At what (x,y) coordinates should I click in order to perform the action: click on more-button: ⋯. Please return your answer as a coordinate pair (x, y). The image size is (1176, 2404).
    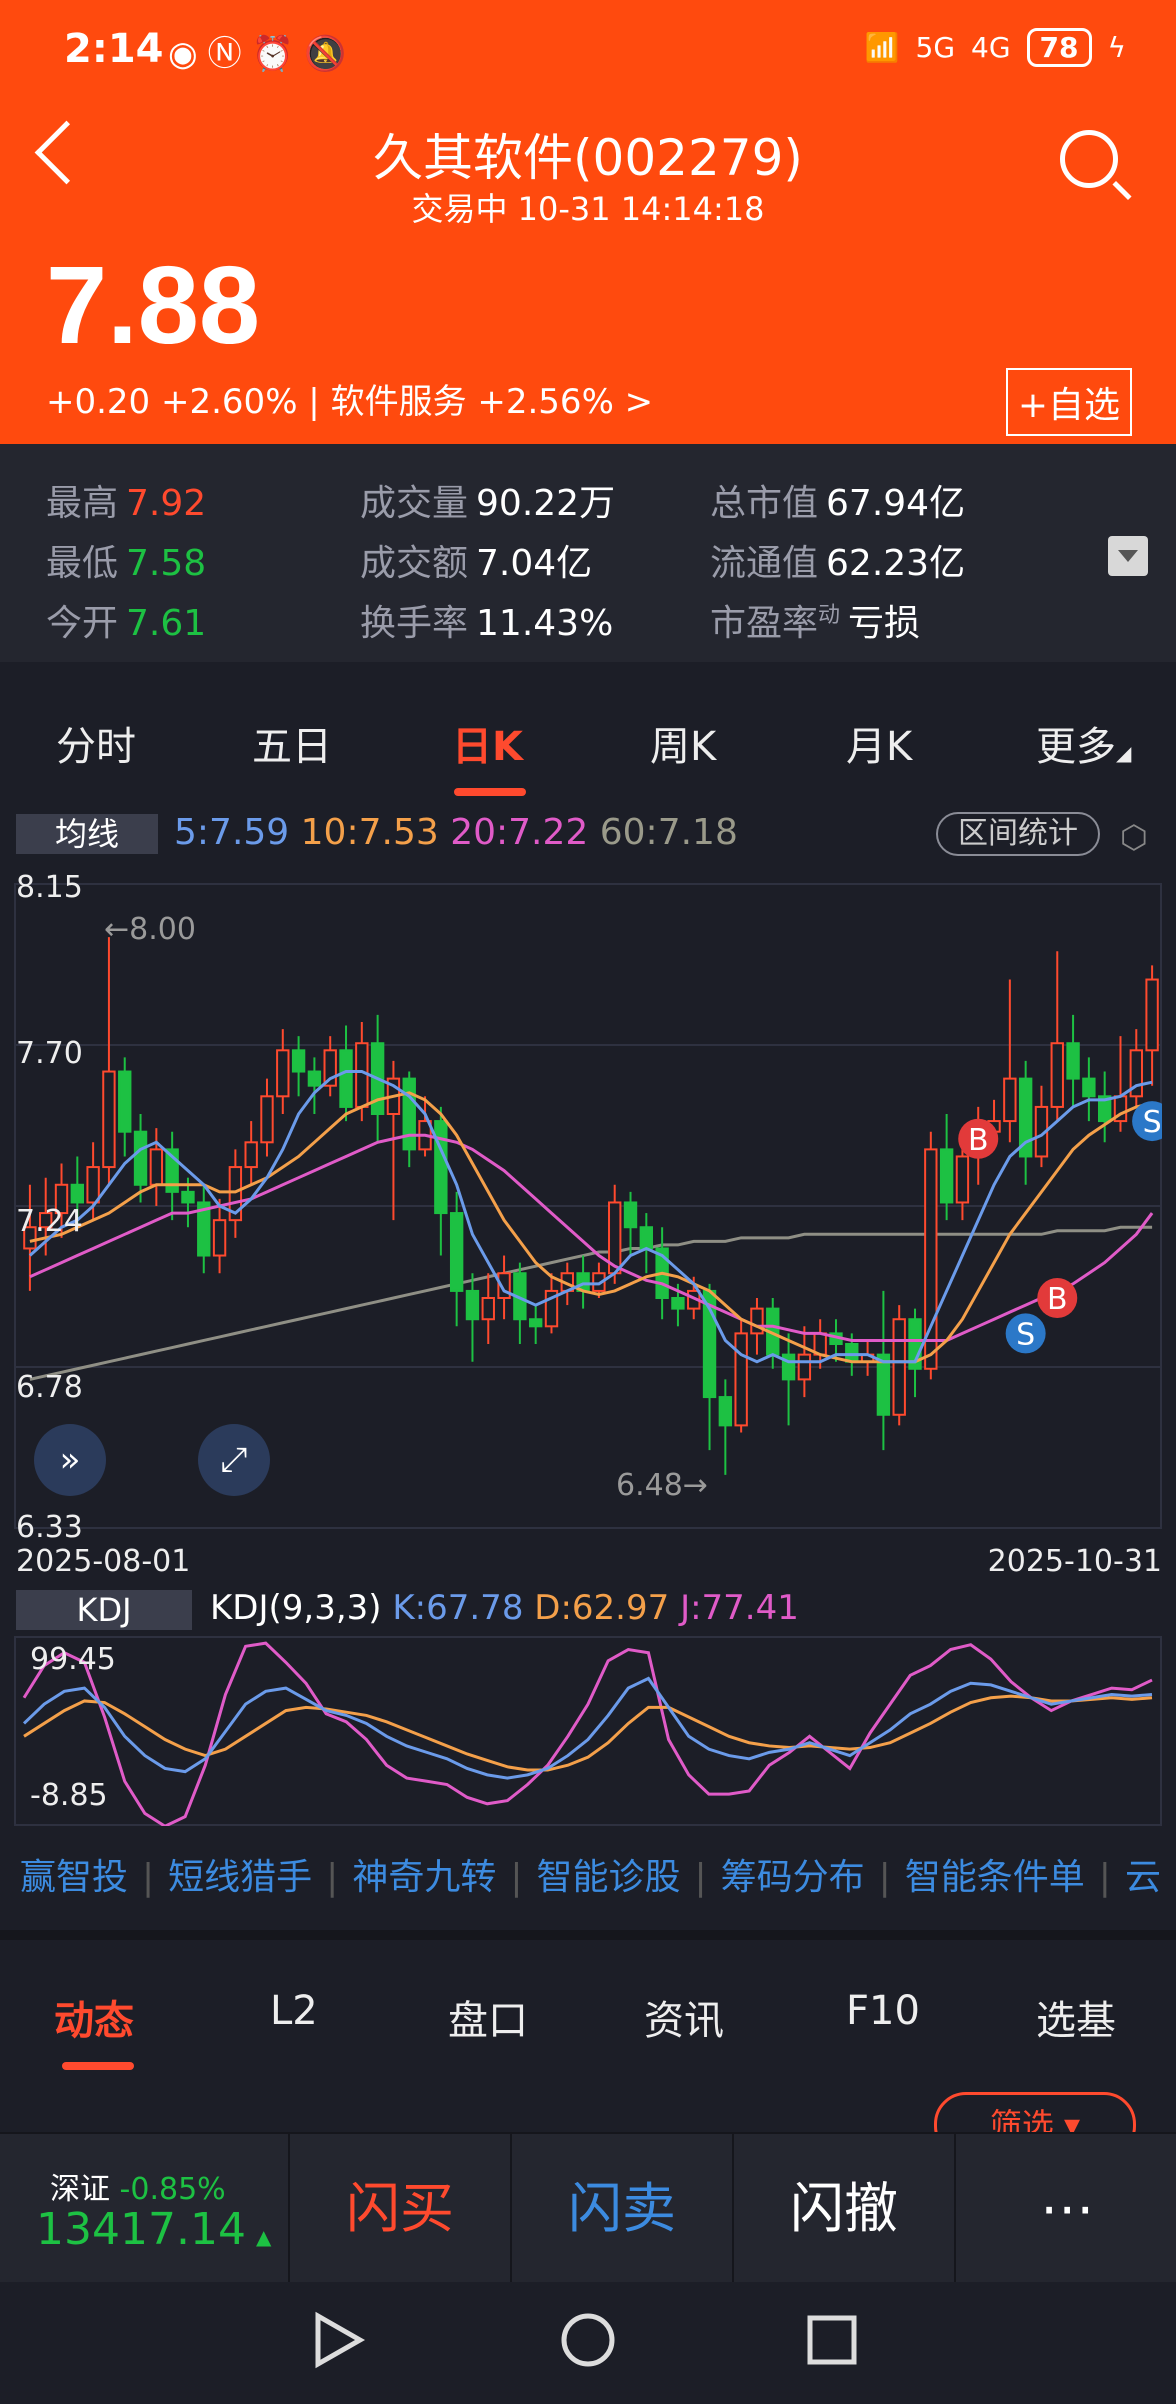
    Looking at the image, I should click on (1065, 2209).